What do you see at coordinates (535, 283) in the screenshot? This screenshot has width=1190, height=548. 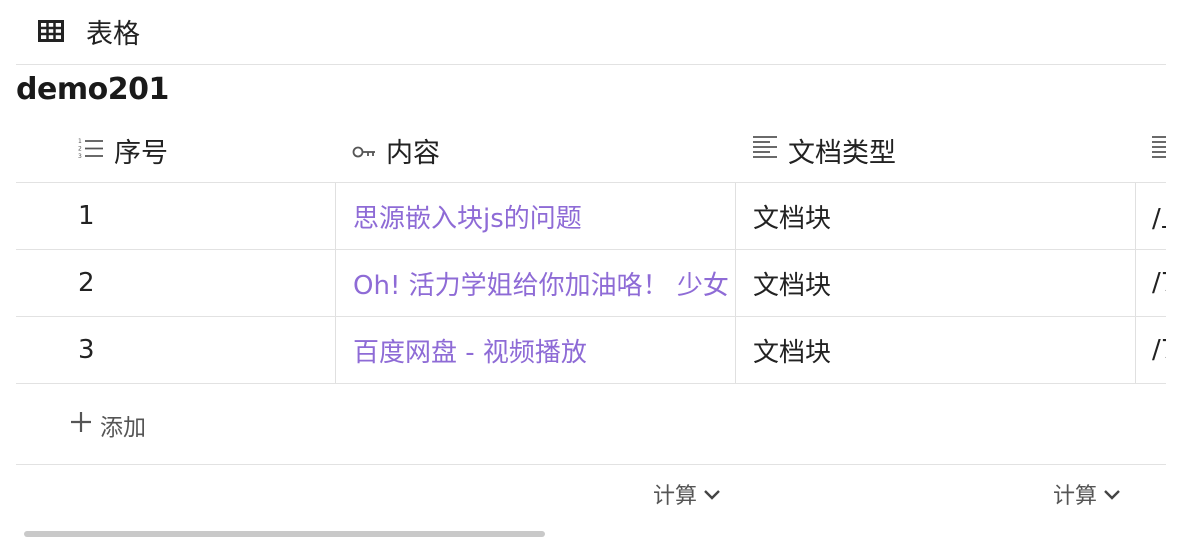 I see `cell-content-link: Oh! 活力学姐给你加油咯！ 少女` at bounding box center [535, 283].